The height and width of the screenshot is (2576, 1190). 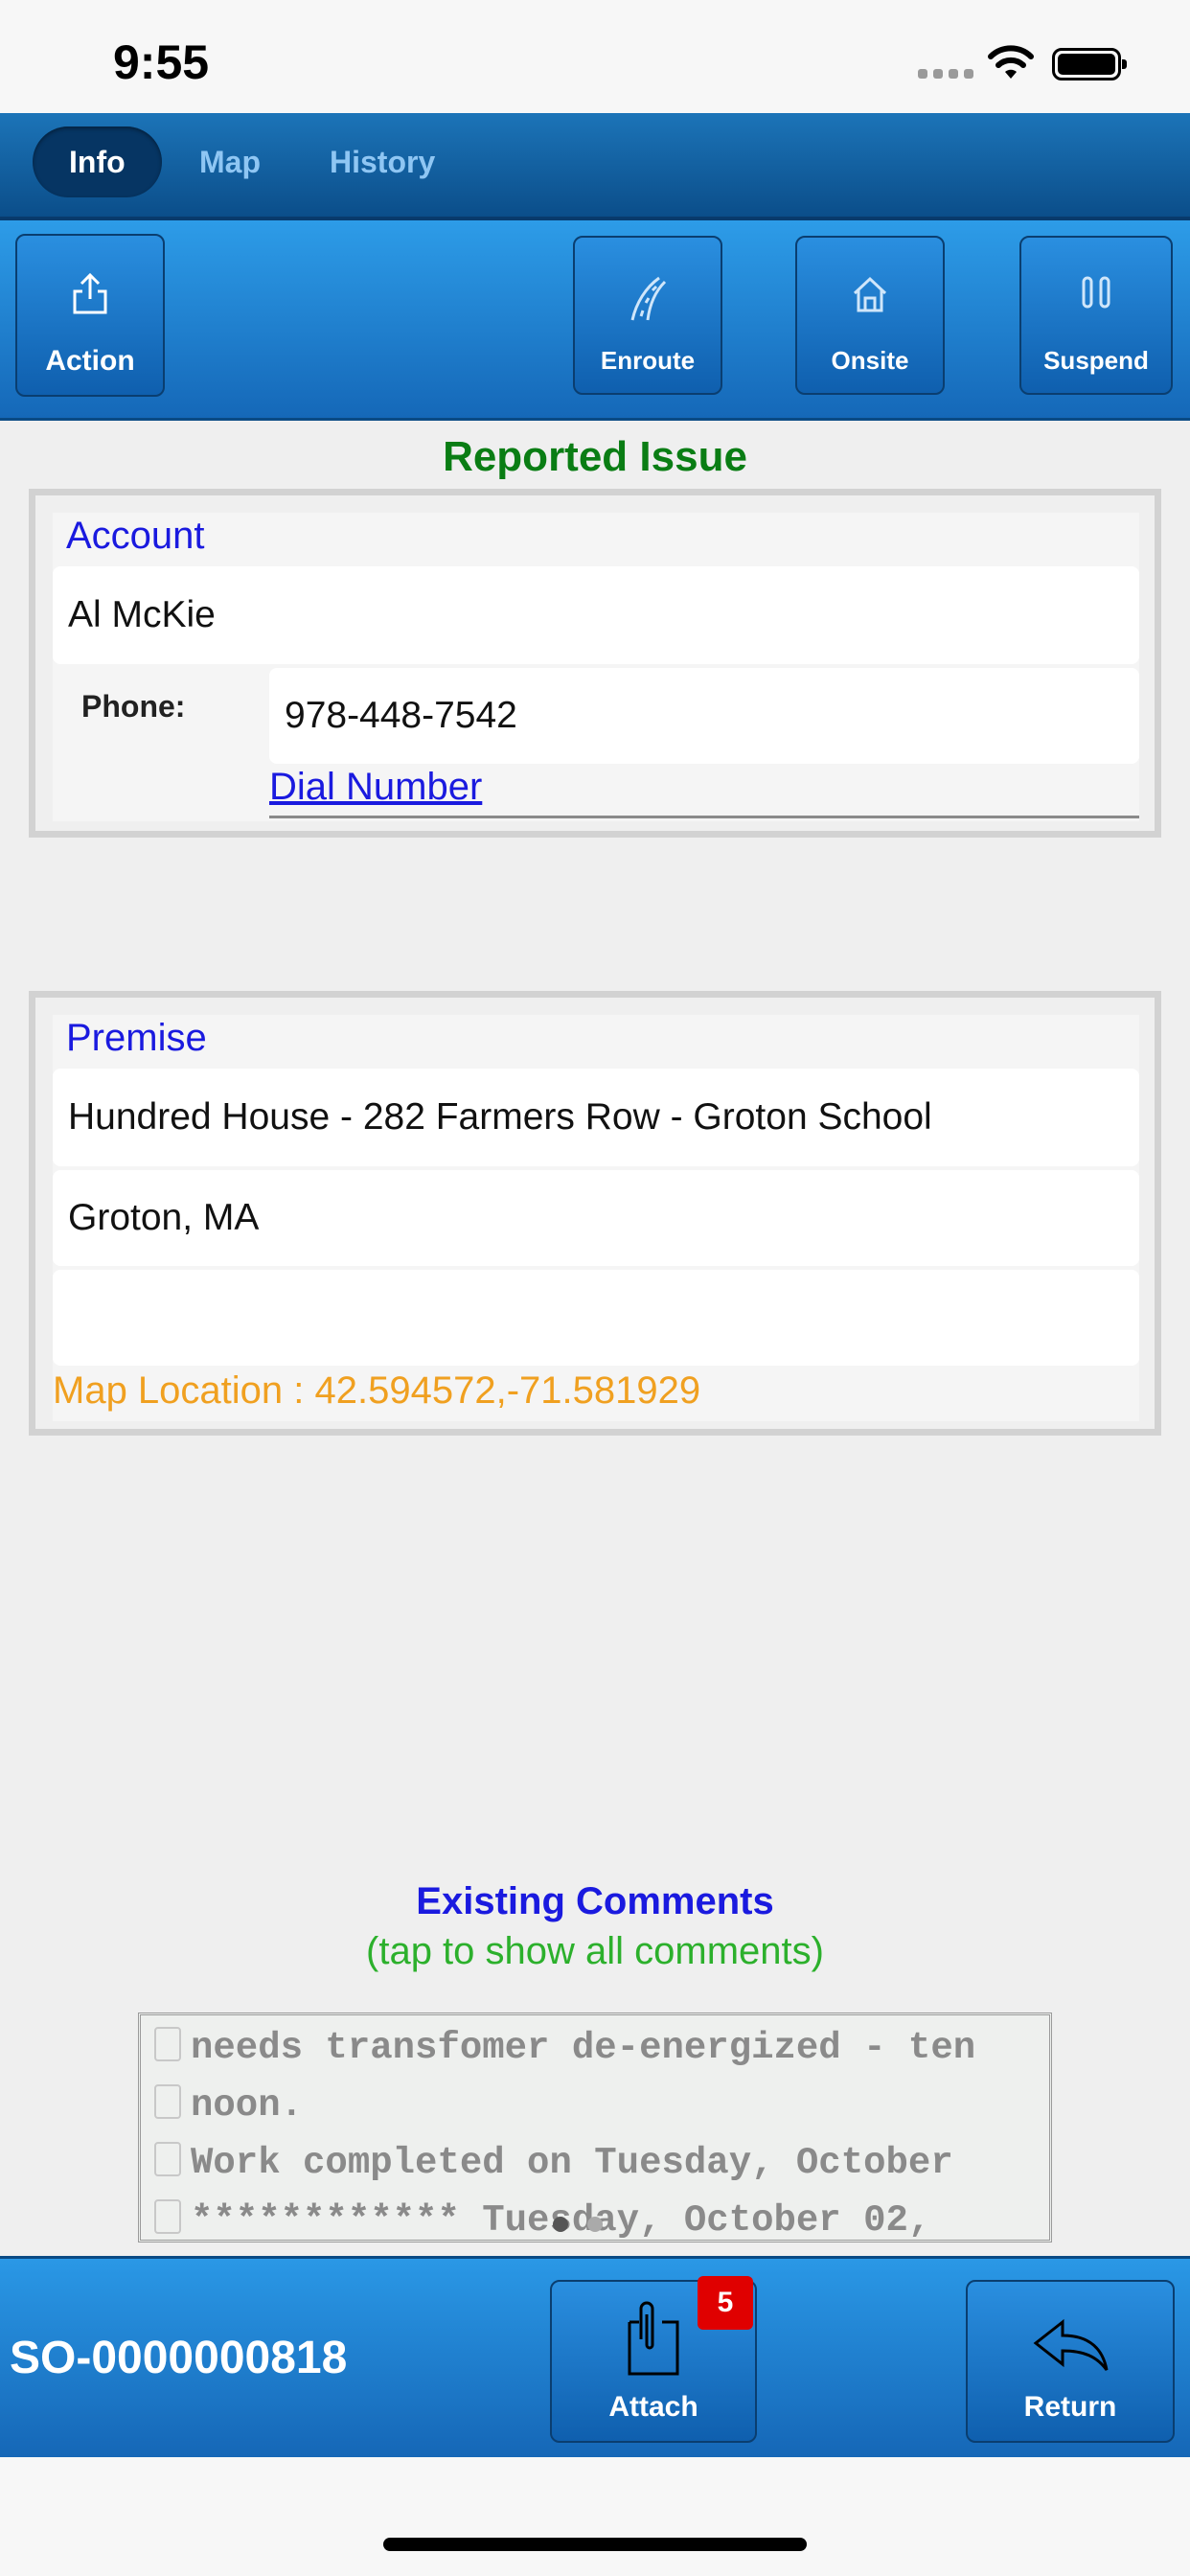 I want to click on attachment-count-badge: 5, so click(x=726, y=2303).